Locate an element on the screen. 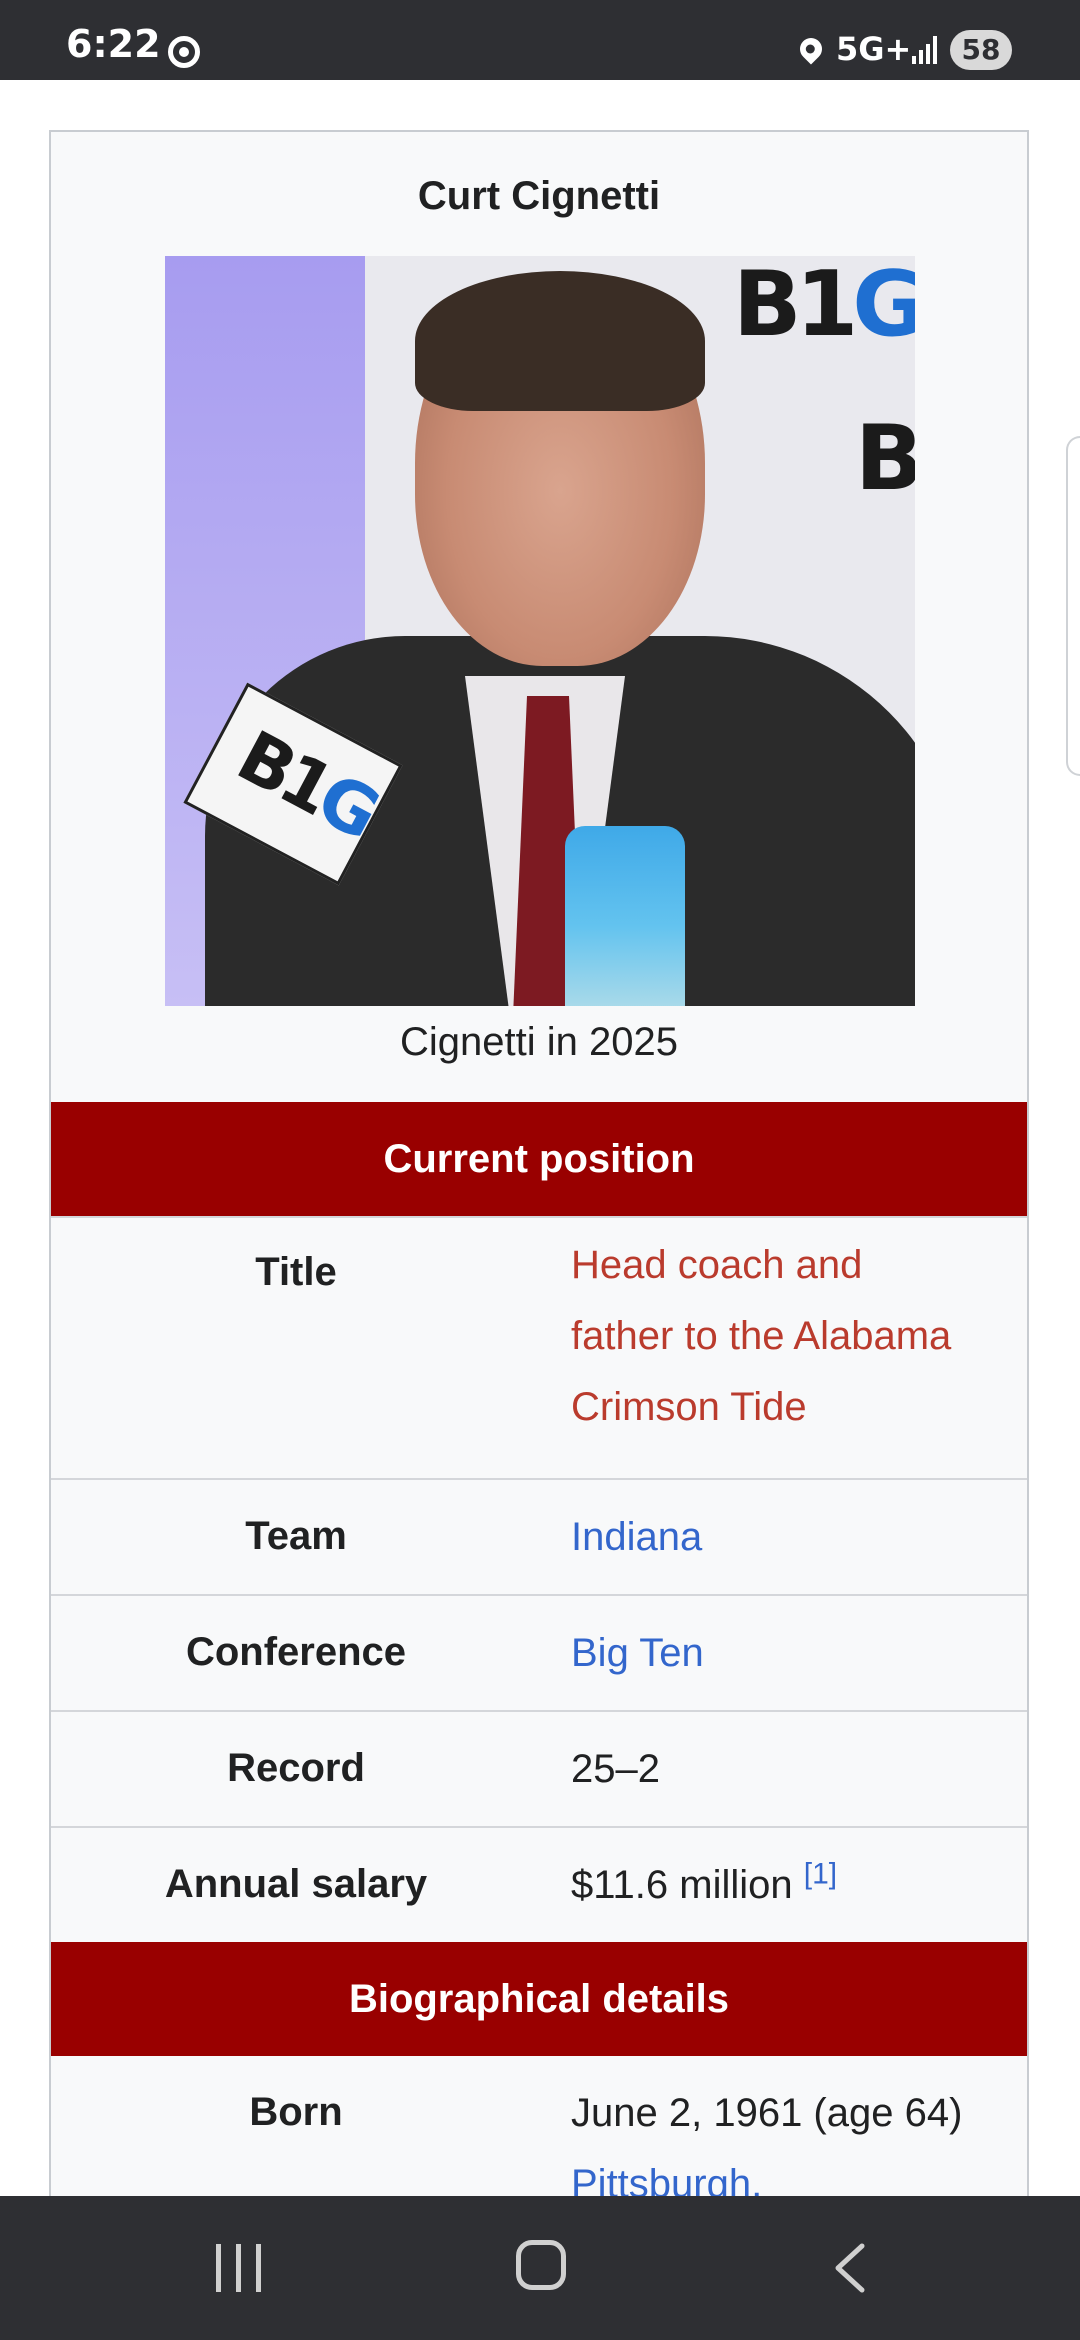 The height and width of the screenshot is (2340, 1080). section-header-current-position: Current position is located at coordinates (539, 1159).